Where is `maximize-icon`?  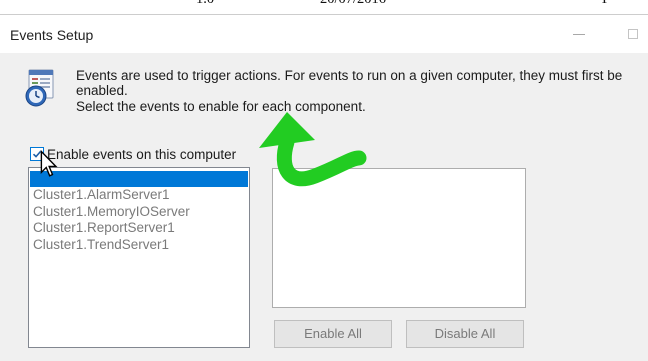 maximize-icon is located at coordinates (633, 34).